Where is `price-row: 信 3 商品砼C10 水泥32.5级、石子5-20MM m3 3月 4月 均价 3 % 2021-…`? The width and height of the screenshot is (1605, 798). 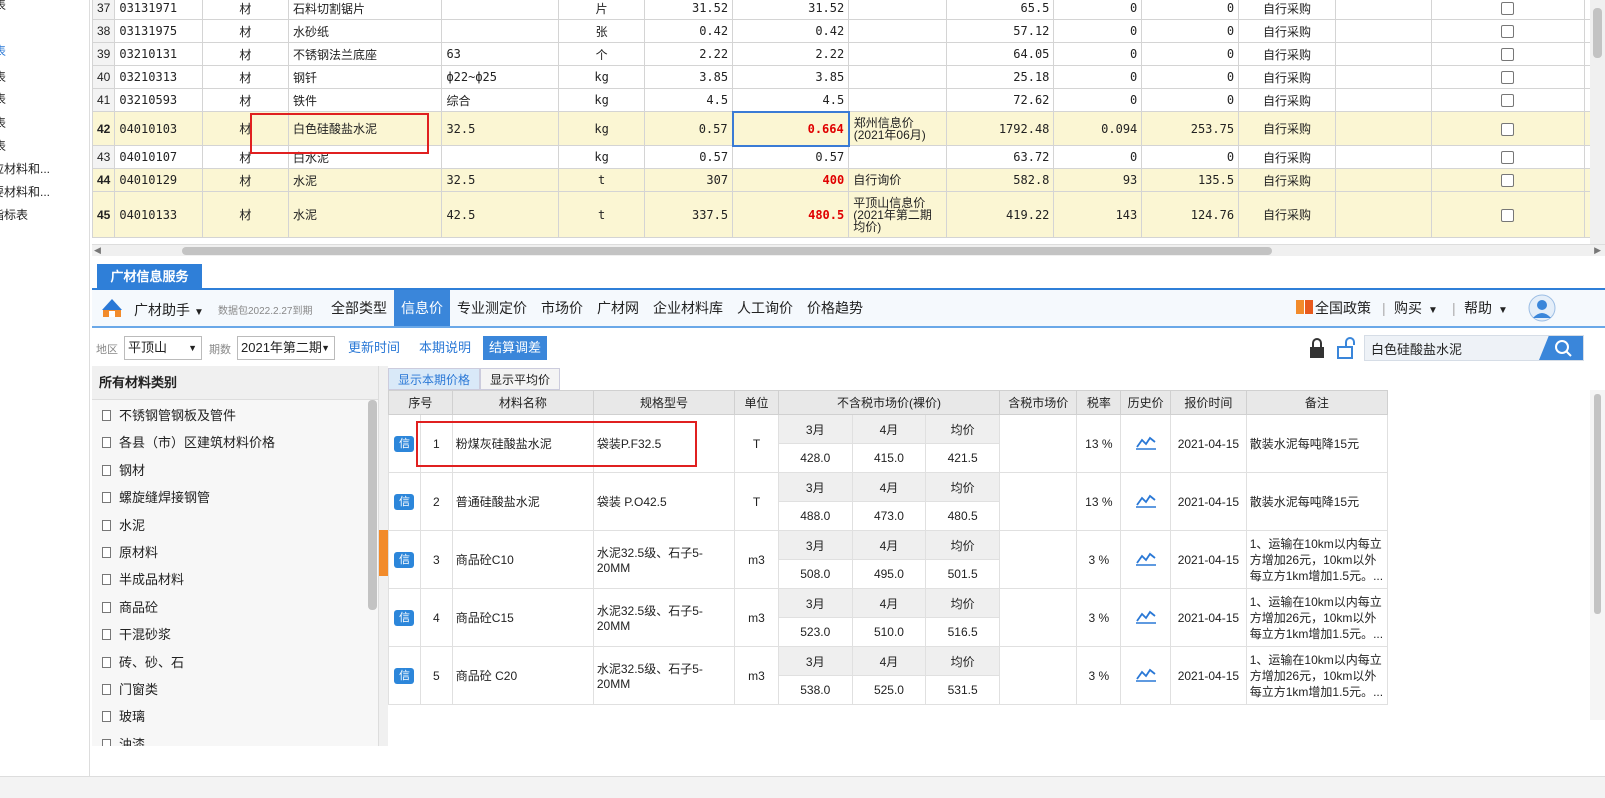 price-row: 信 3 商品砼C10 水泥32.5级、石子5-20MM m3 3月 4月 均价 3 % 2021-… is located at coordinates (888, 559).